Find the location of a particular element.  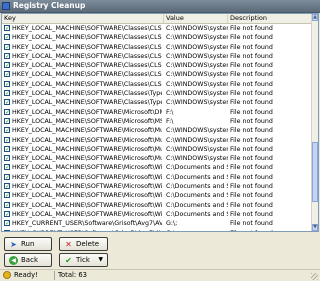

run-label: Run is located at coordinates (28, 244).